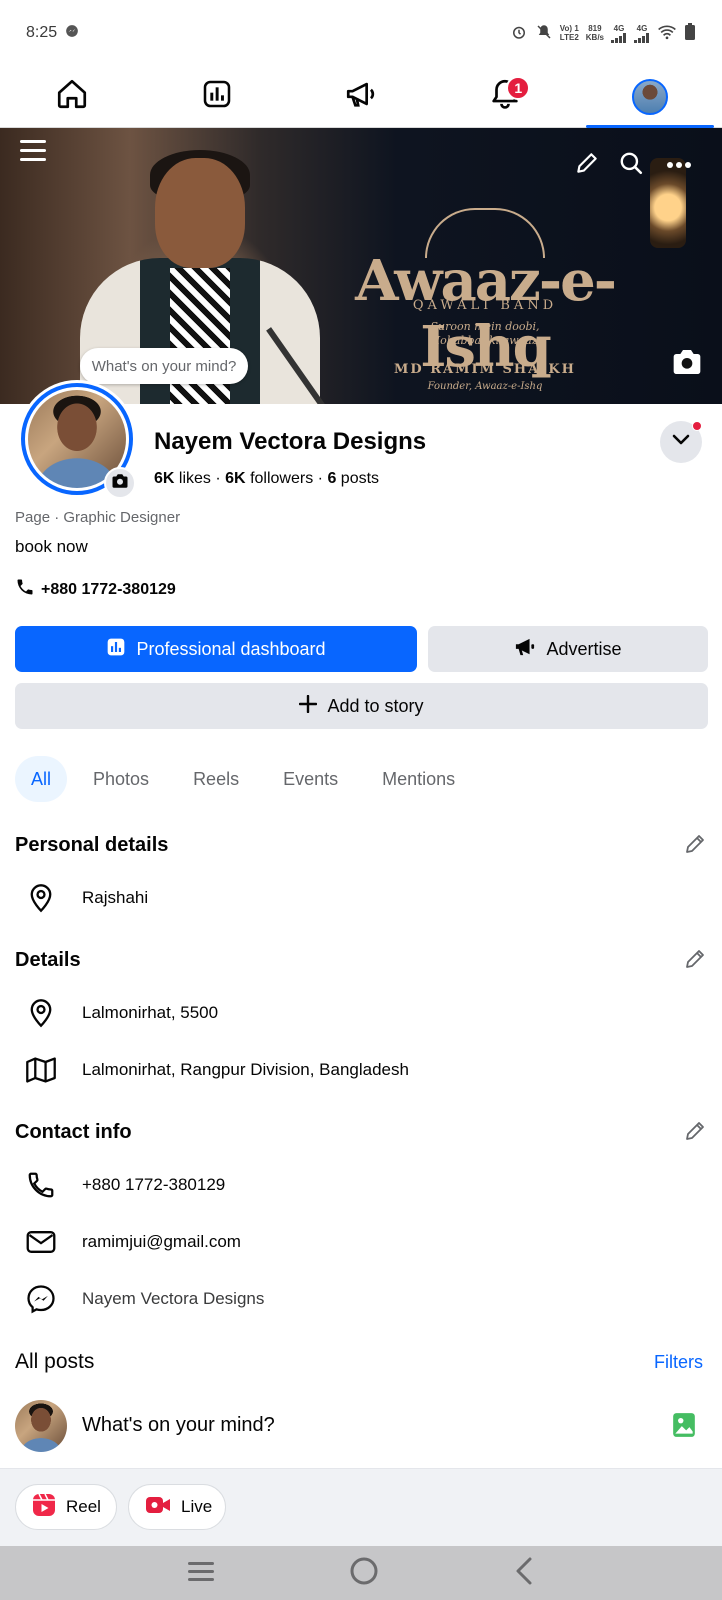  I want to click on nav-profile-avatar, so click(649, 96).